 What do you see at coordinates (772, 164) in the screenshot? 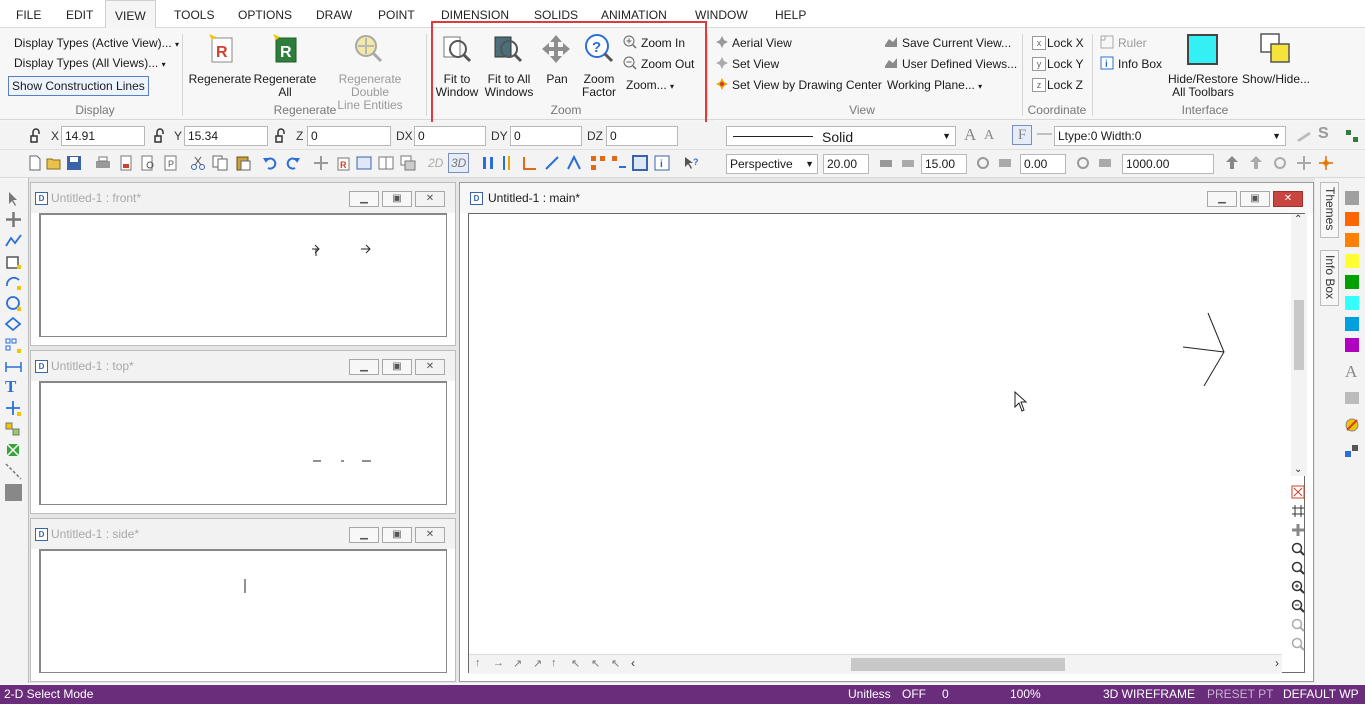
I see `projection-select: Perspective ▼` at bounding box center [772, 164].